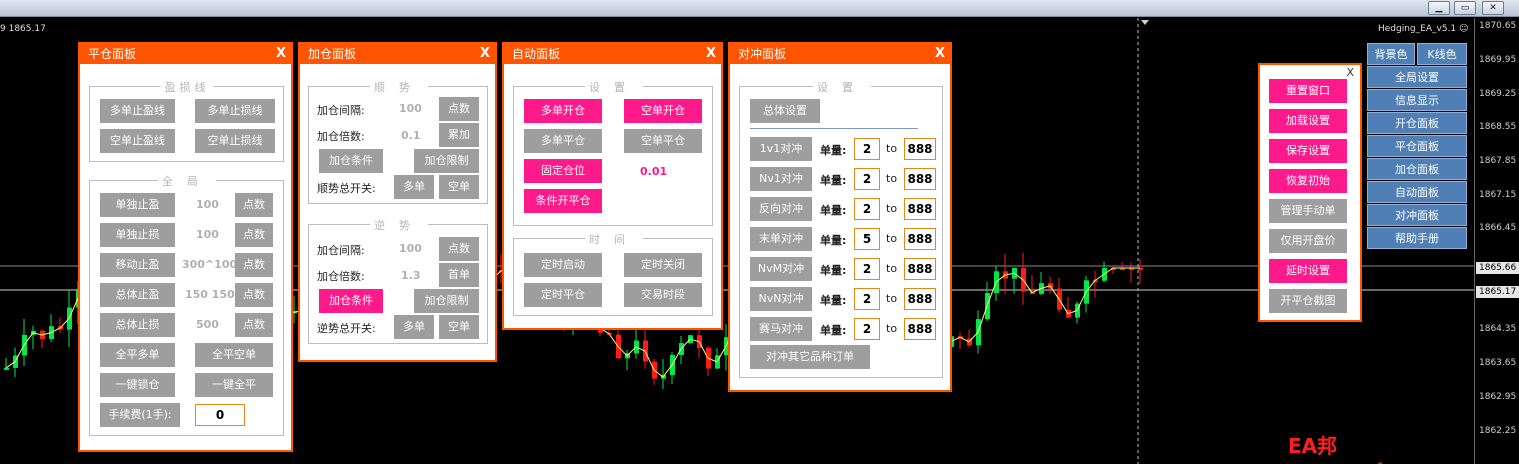  Describe the element at coordinates (840, 54) in the screenshot. I see `panel-header: 对冲面板 X` at that location.